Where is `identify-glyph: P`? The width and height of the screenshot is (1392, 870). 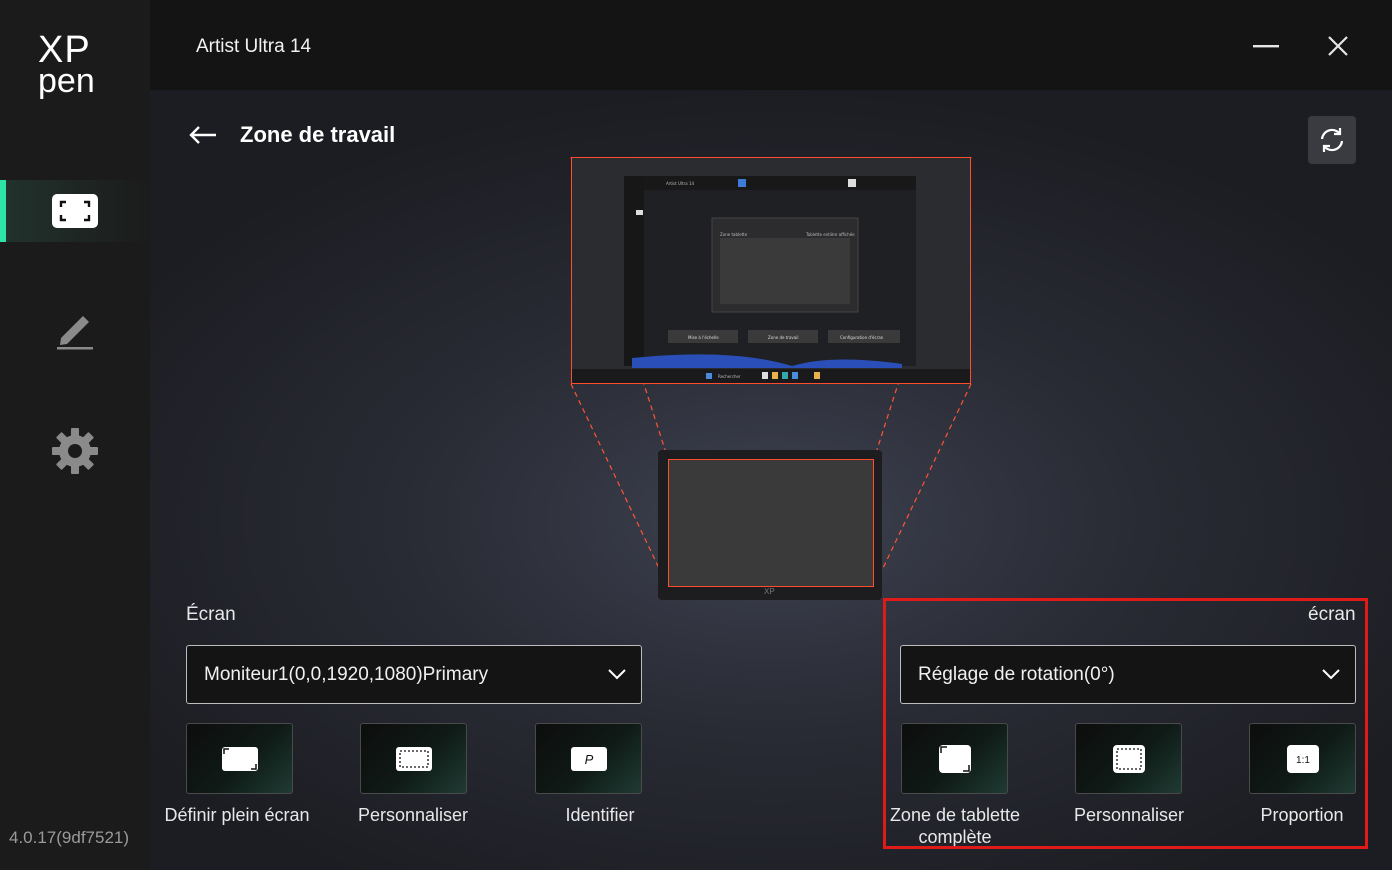
identify-glyph: P is located at coordinates (588, 759).